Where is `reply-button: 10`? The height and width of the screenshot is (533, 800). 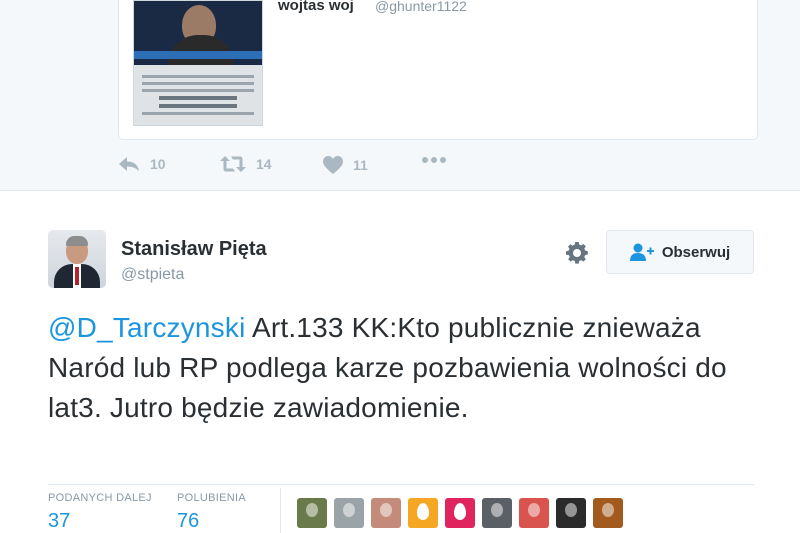 reply-button: 10 is located at coordinates (142, 164).